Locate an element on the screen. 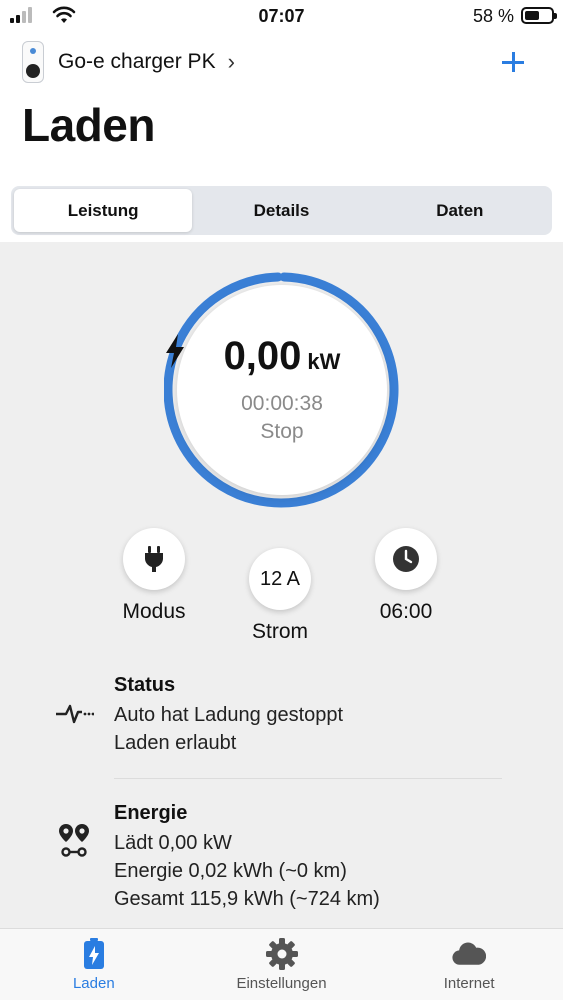 Image resolution: width=563 pixels, height=1000 pixels. tabbar-item-internet: Internet is located at coordinates (469, 964).